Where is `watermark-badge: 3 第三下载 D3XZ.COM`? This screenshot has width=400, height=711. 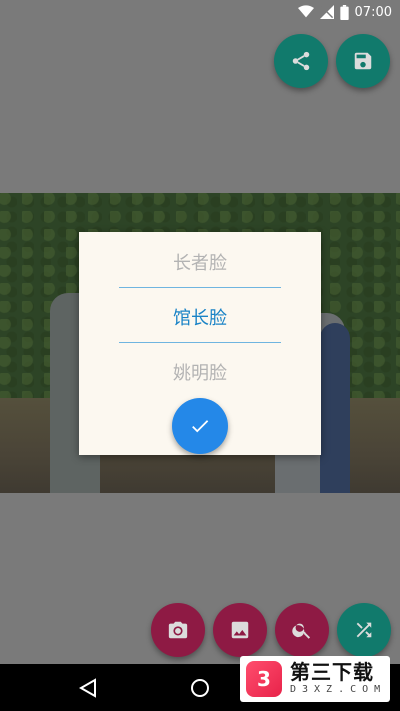 watermark-badge: 3 第三下载 D3XZ.COM is located at coordinates (315, 679).